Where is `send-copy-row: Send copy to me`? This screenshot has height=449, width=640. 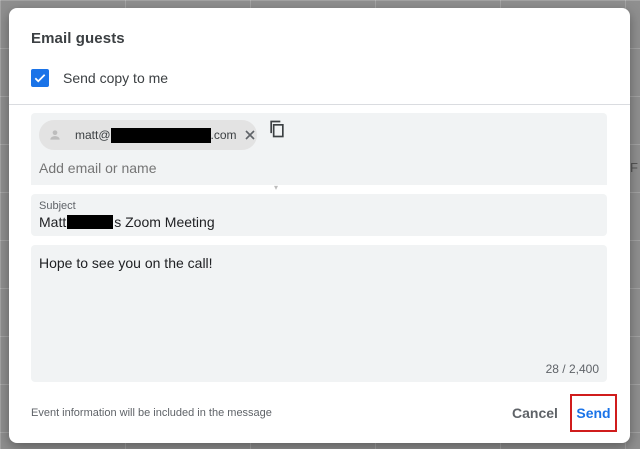
send-copy-row: Send copy to me is located at coordinates (99, 78).